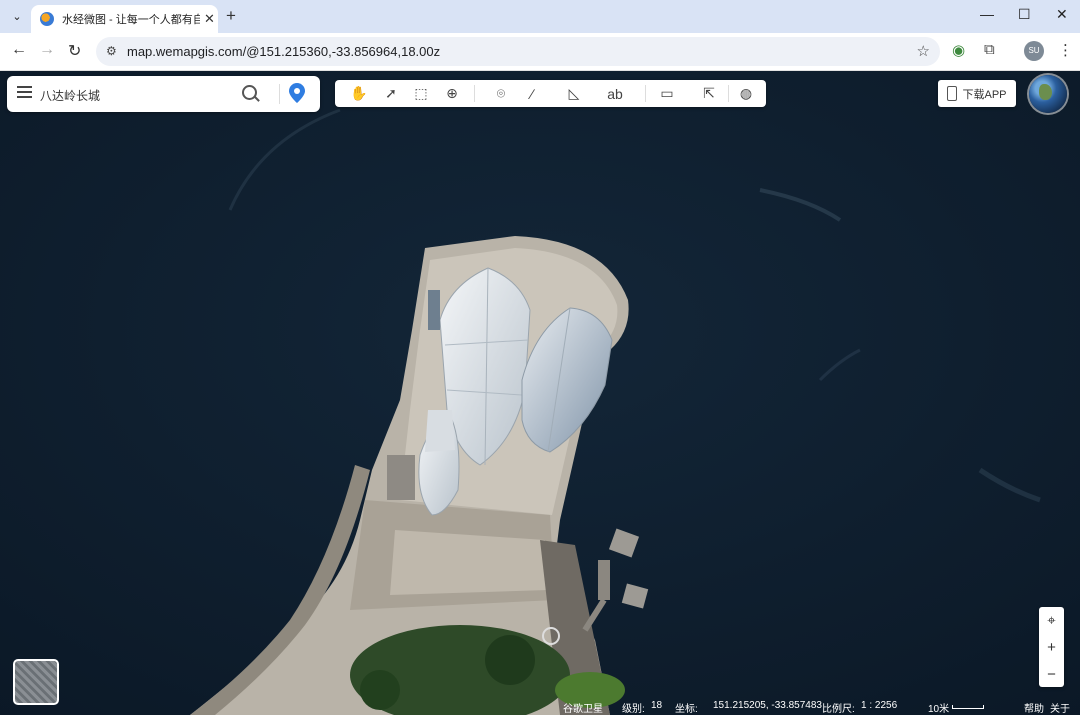  What do you see at coordinates (297, 95) in the screenshot?
I see `location-pin-icon` at bounding box center [297, 95].